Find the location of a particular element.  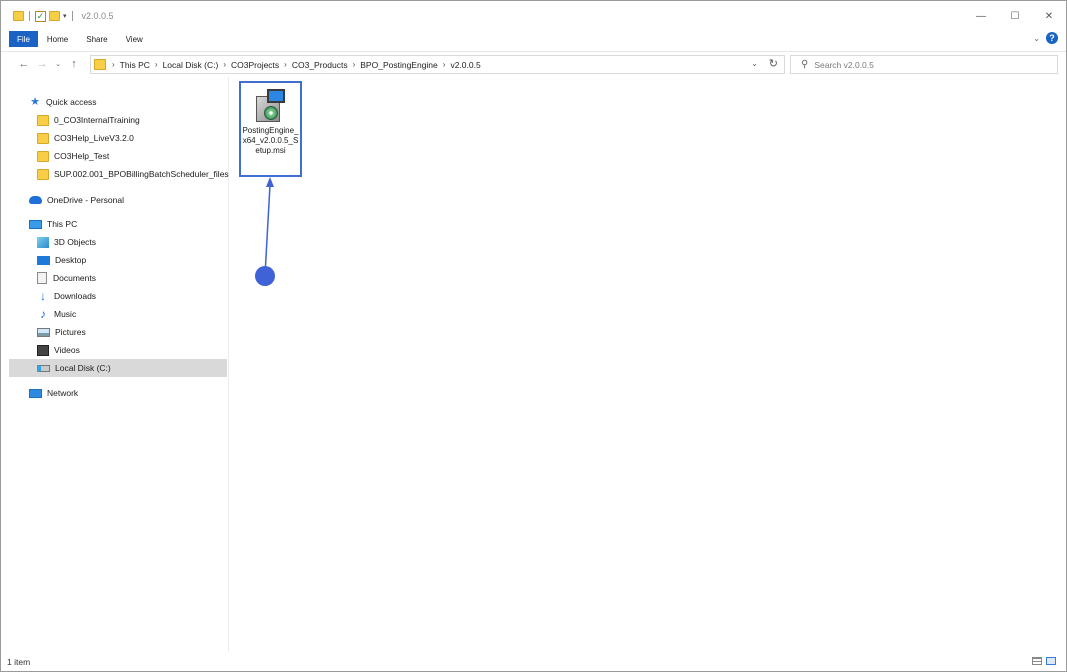

breadcrumb-co3-products: CO3_Products is located at coordinates (320, 65).